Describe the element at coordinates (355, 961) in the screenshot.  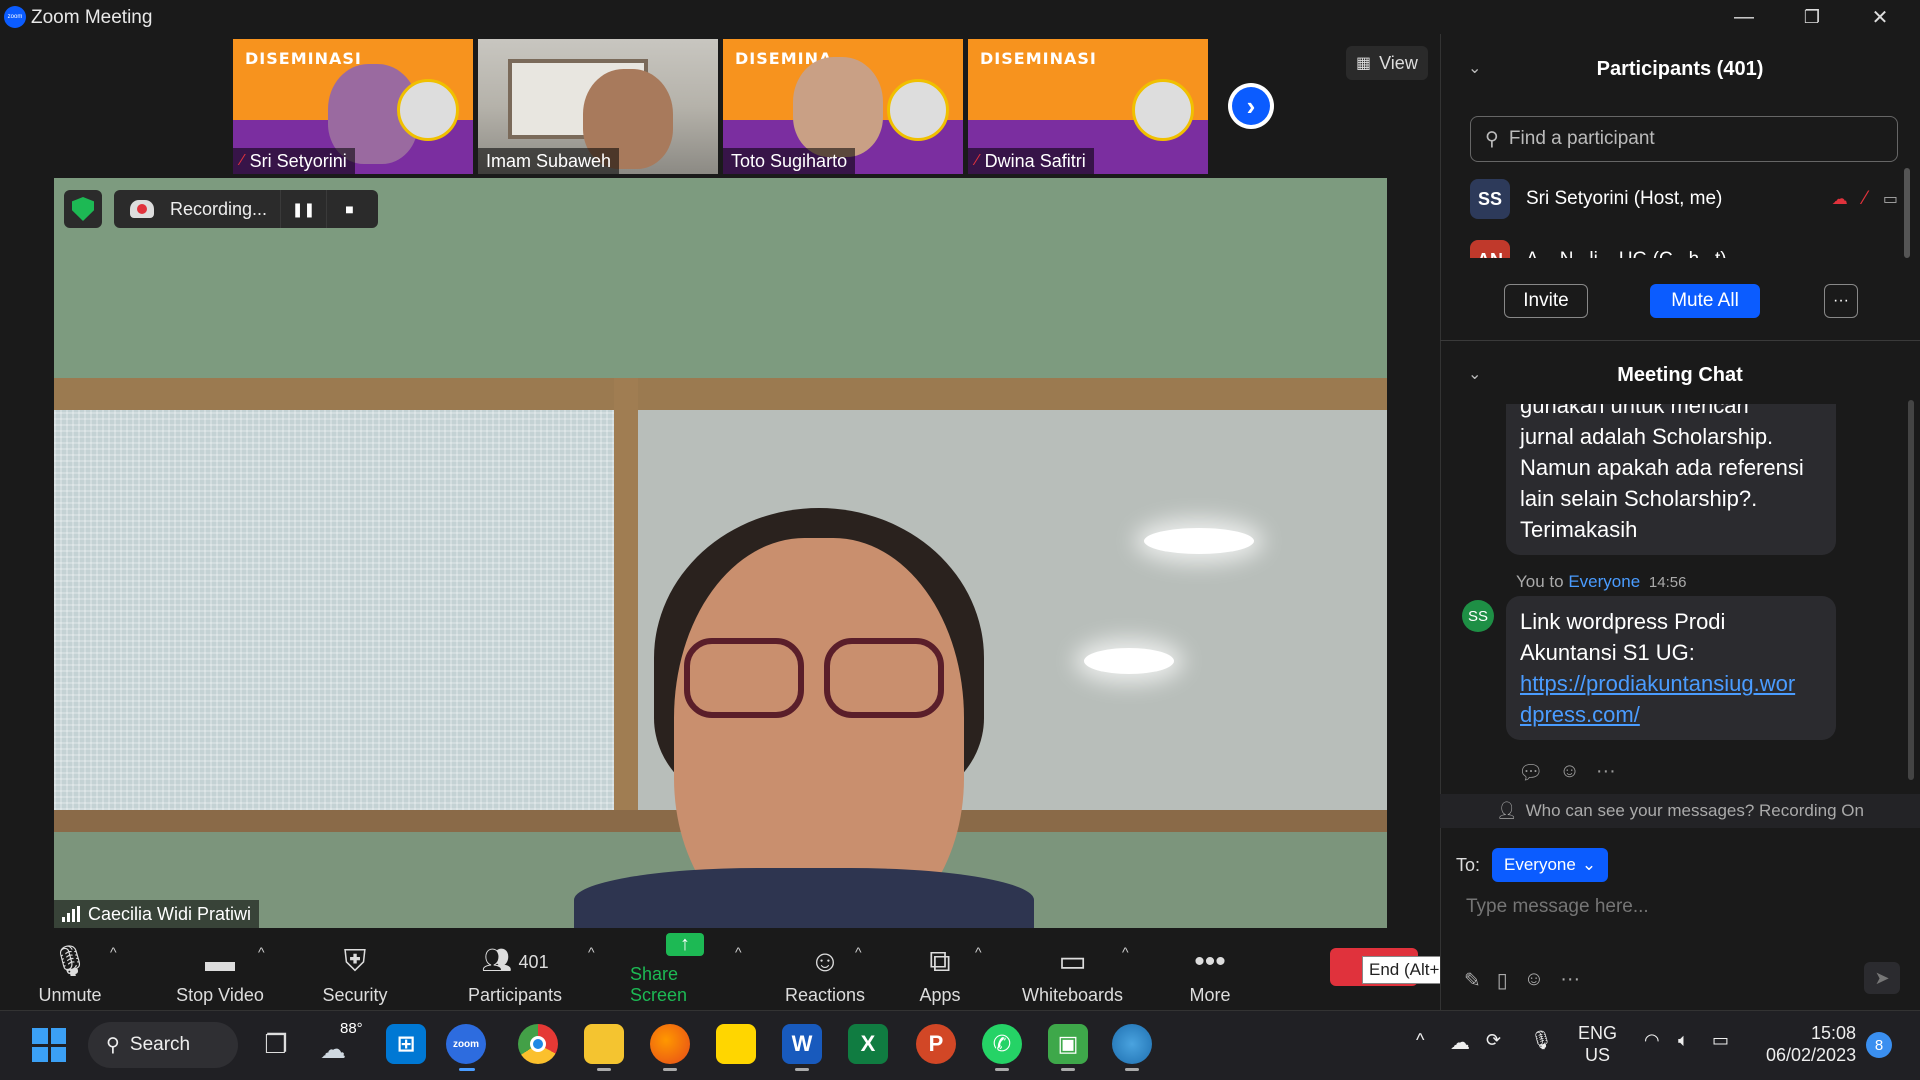
I see `shield-icon: ⛨` at that location.